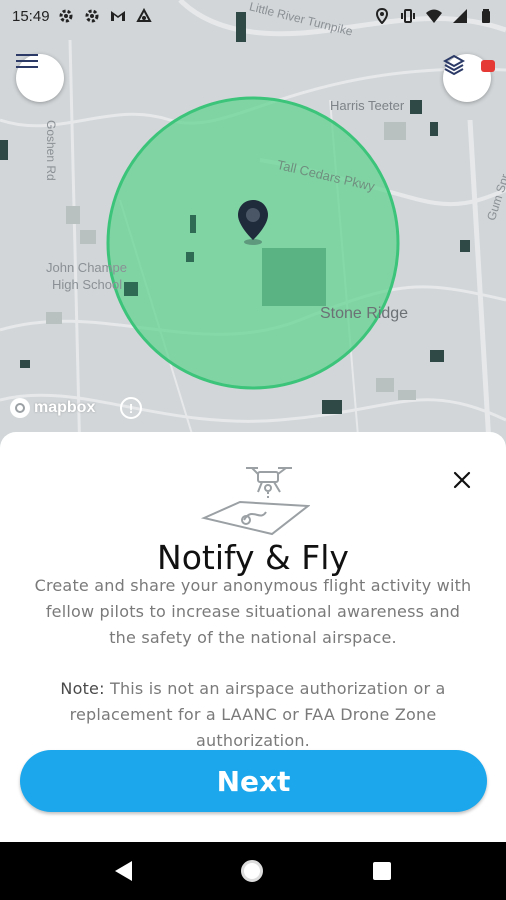 The height and width of the screenshot is (900, 506). Describe the element at coordinates (51, 150) in the screenshot. I see `map-label-goshen: Goshen Rd` at that location.